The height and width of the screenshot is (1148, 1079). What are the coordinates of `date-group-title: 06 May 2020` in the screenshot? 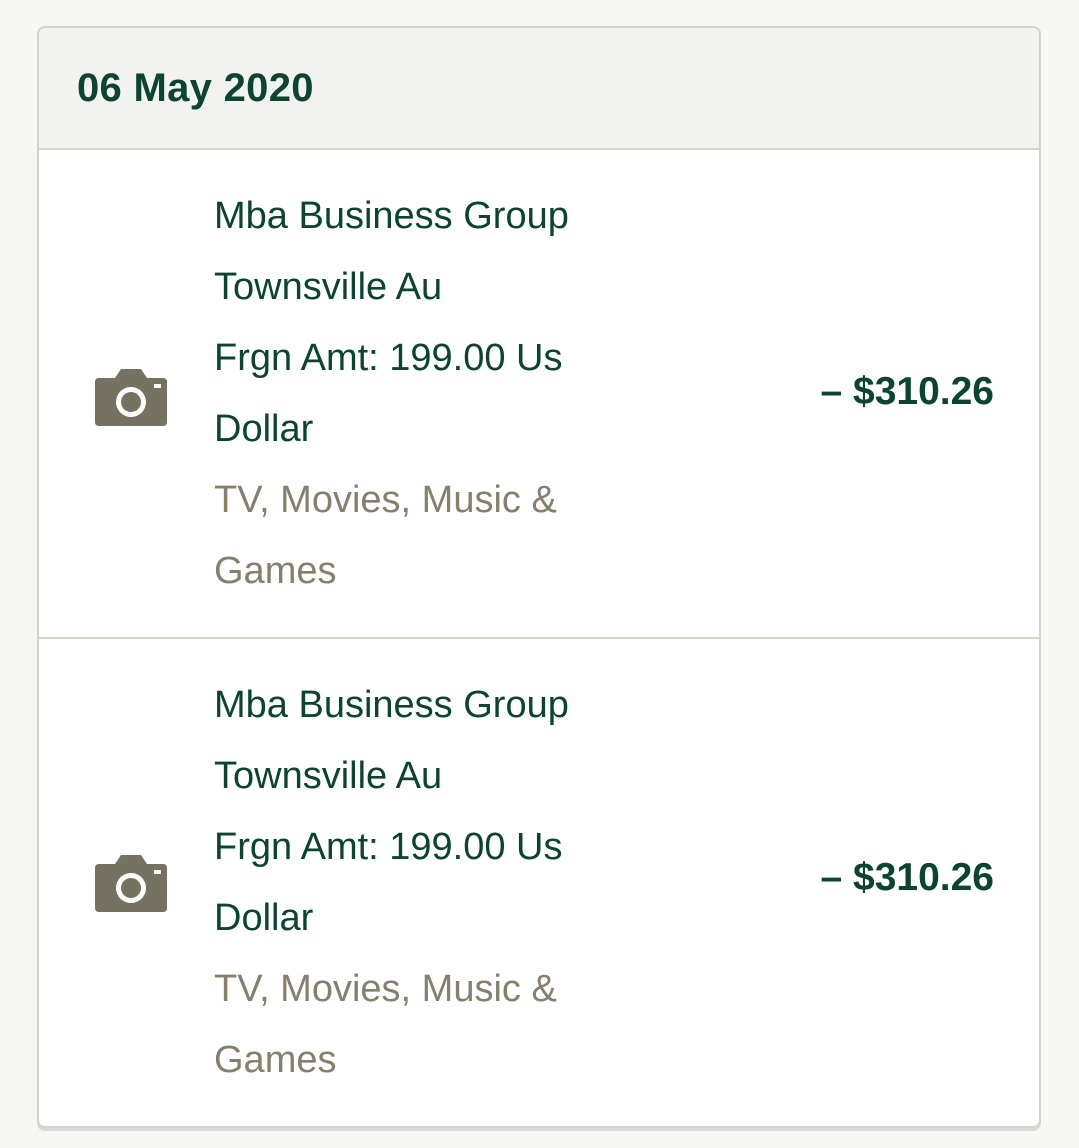 It's located at (195, 87).